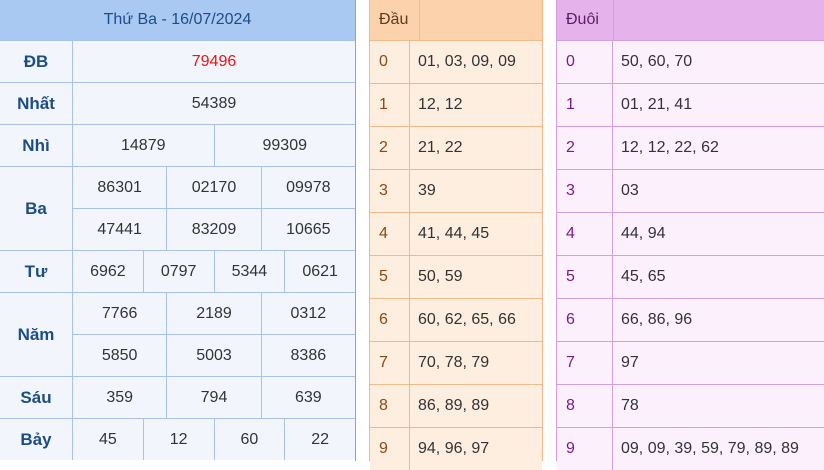 The width and height of the screenshot is (824, 470). Describe the element at coordinates (657, 61) in the screenshot. I see `duoi-numbers: 50, 60, 70` at that location.